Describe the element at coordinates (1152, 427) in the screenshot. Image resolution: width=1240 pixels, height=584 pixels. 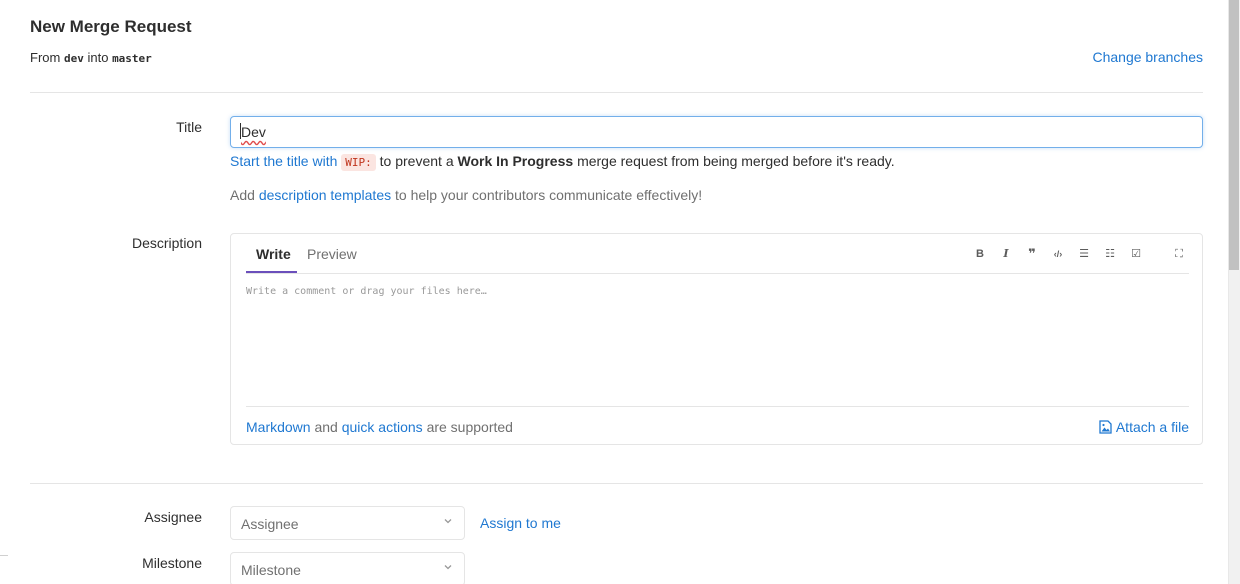
I see `attach-file-label: Attach a file` at that location.